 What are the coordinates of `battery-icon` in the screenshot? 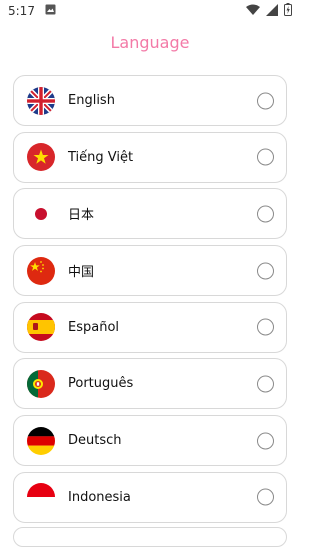 It's located at (288, 11).